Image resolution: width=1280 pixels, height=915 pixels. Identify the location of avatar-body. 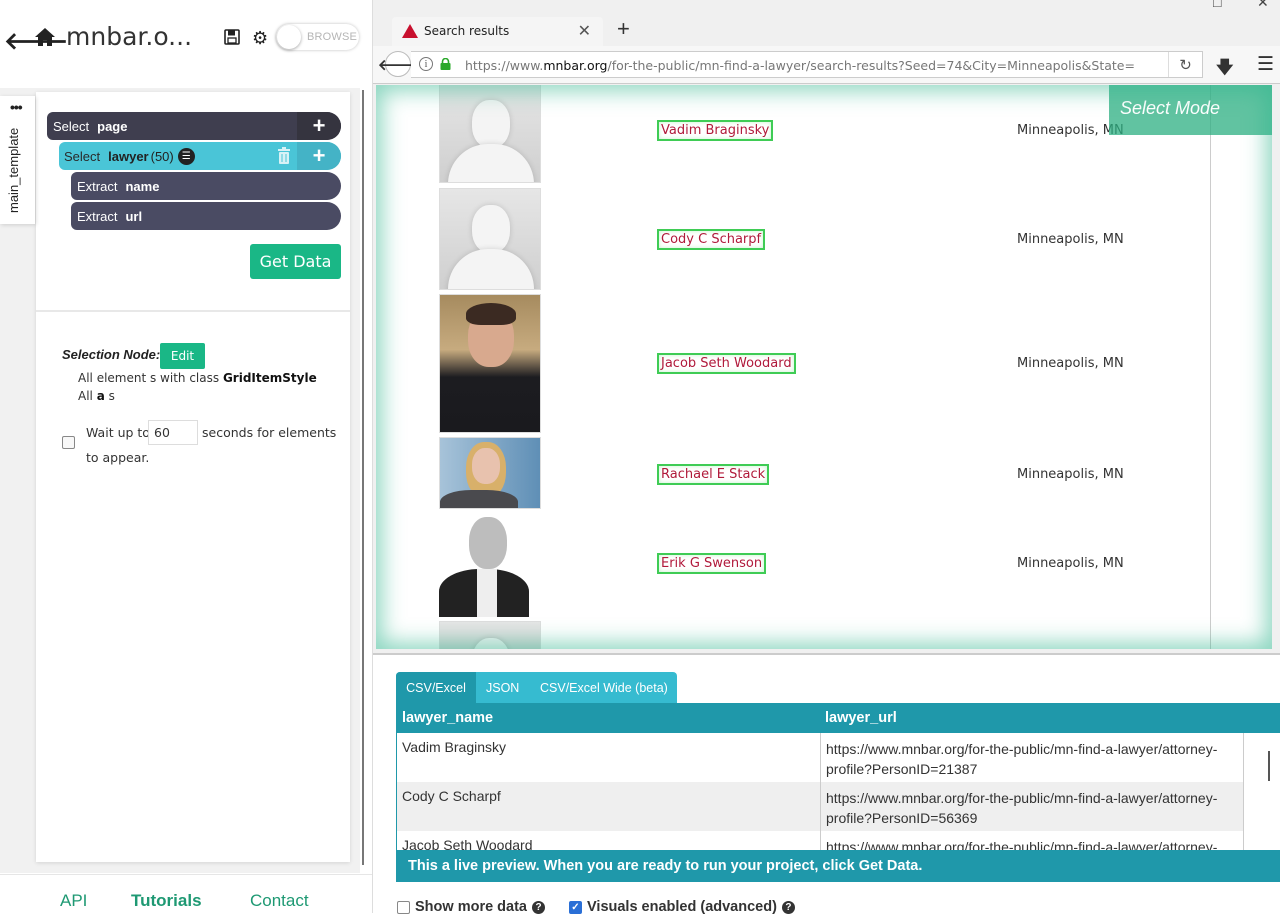
(491, 269).